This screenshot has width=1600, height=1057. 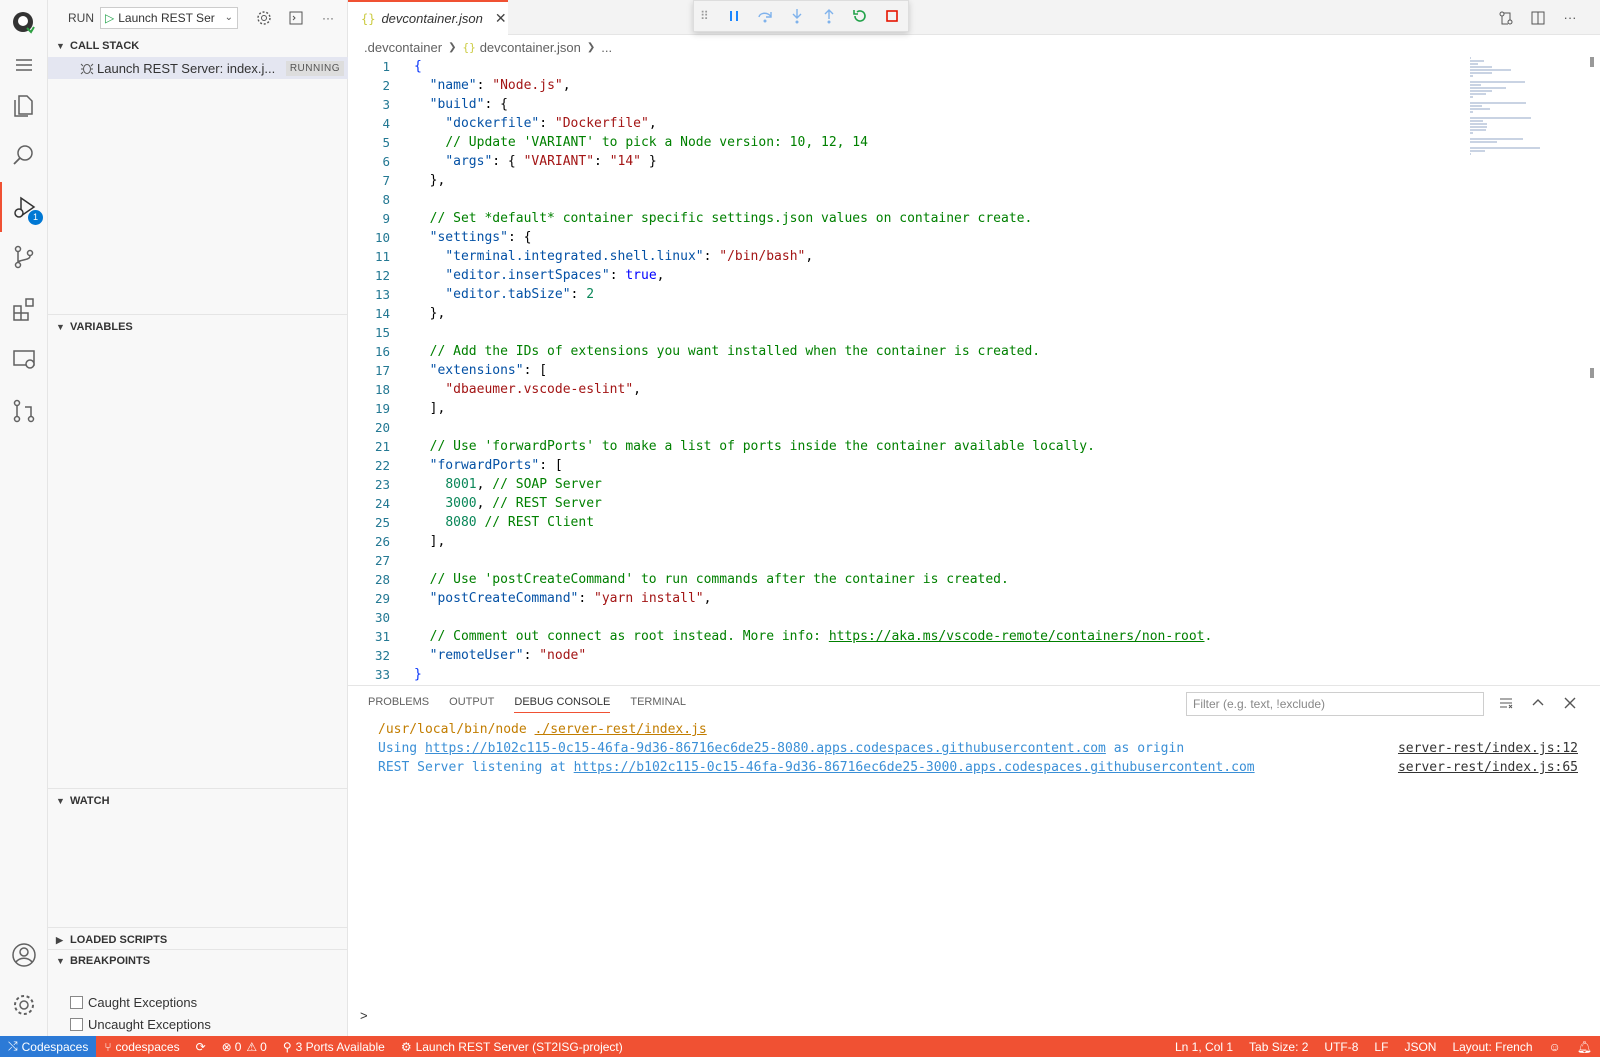 I want to click on line-number: 26, so click(x=369, y=541).